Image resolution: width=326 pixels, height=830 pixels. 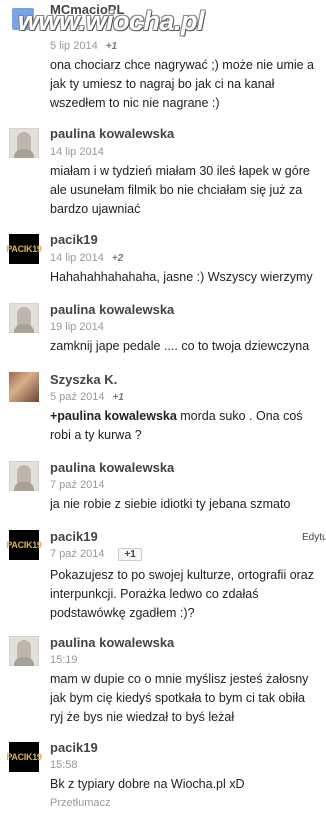 I want to click on comment-date: 5 lip 2014 +1, so click(x=83, y=46).